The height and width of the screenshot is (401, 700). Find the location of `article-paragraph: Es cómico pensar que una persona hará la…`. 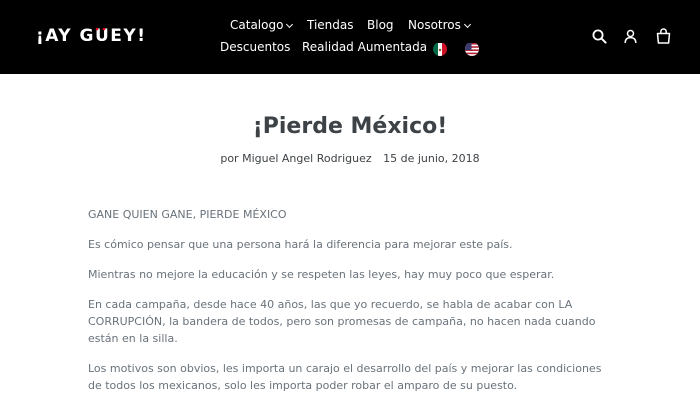

article-paragraph: Es cómico pensar que una persona hará la… is located at coordinates (300, 244).